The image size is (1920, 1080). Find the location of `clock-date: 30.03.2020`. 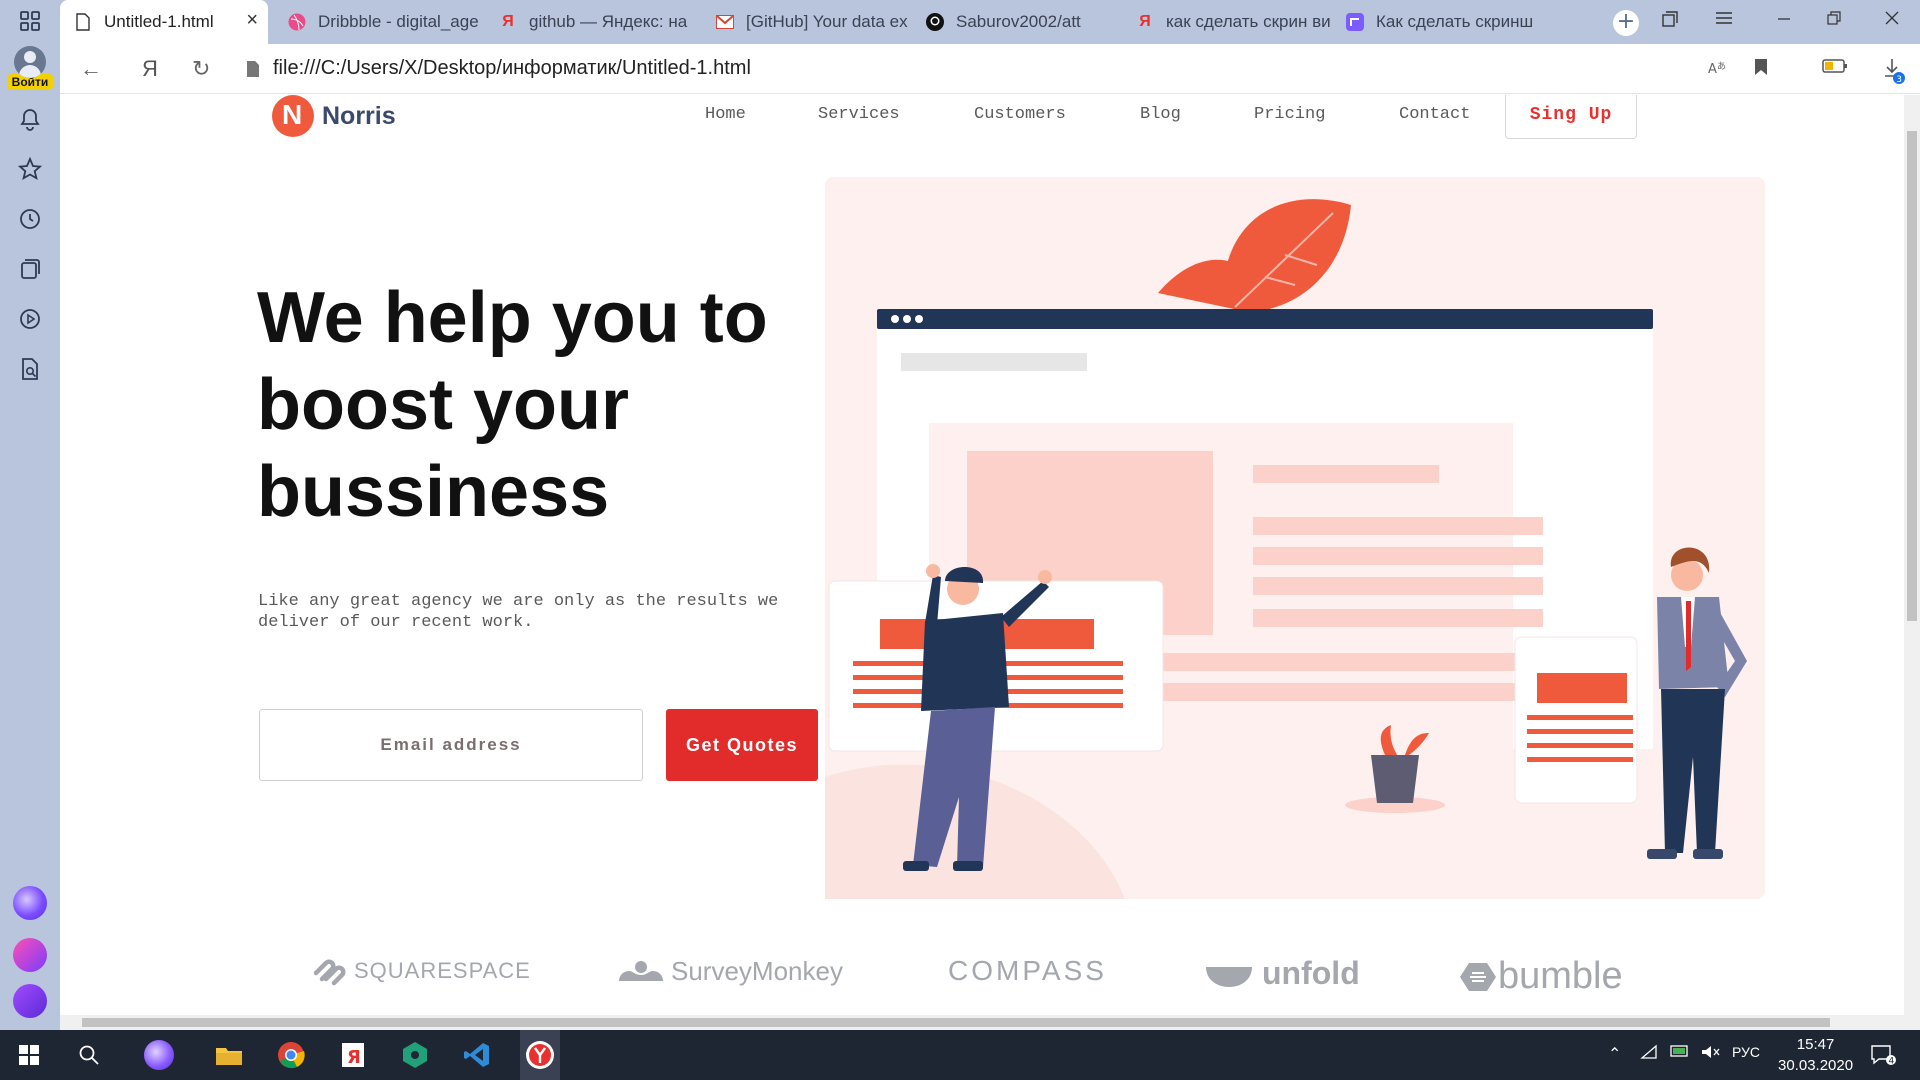

clock-date: 30.03.2020 is located at coordinates (1816, 1065).